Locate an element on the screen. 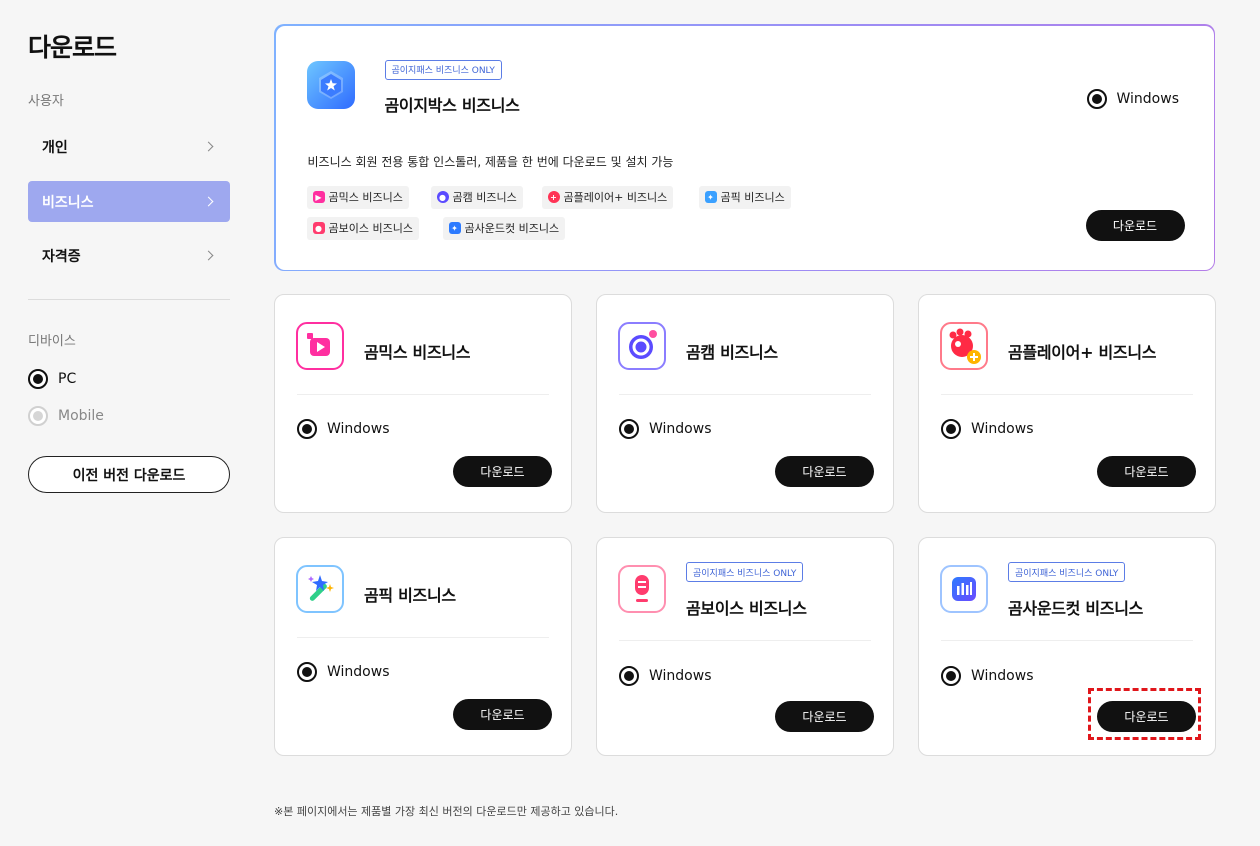 The image size is (1260, 846). sidebar-item-label: 개인 is located at coordinates (55, 147).